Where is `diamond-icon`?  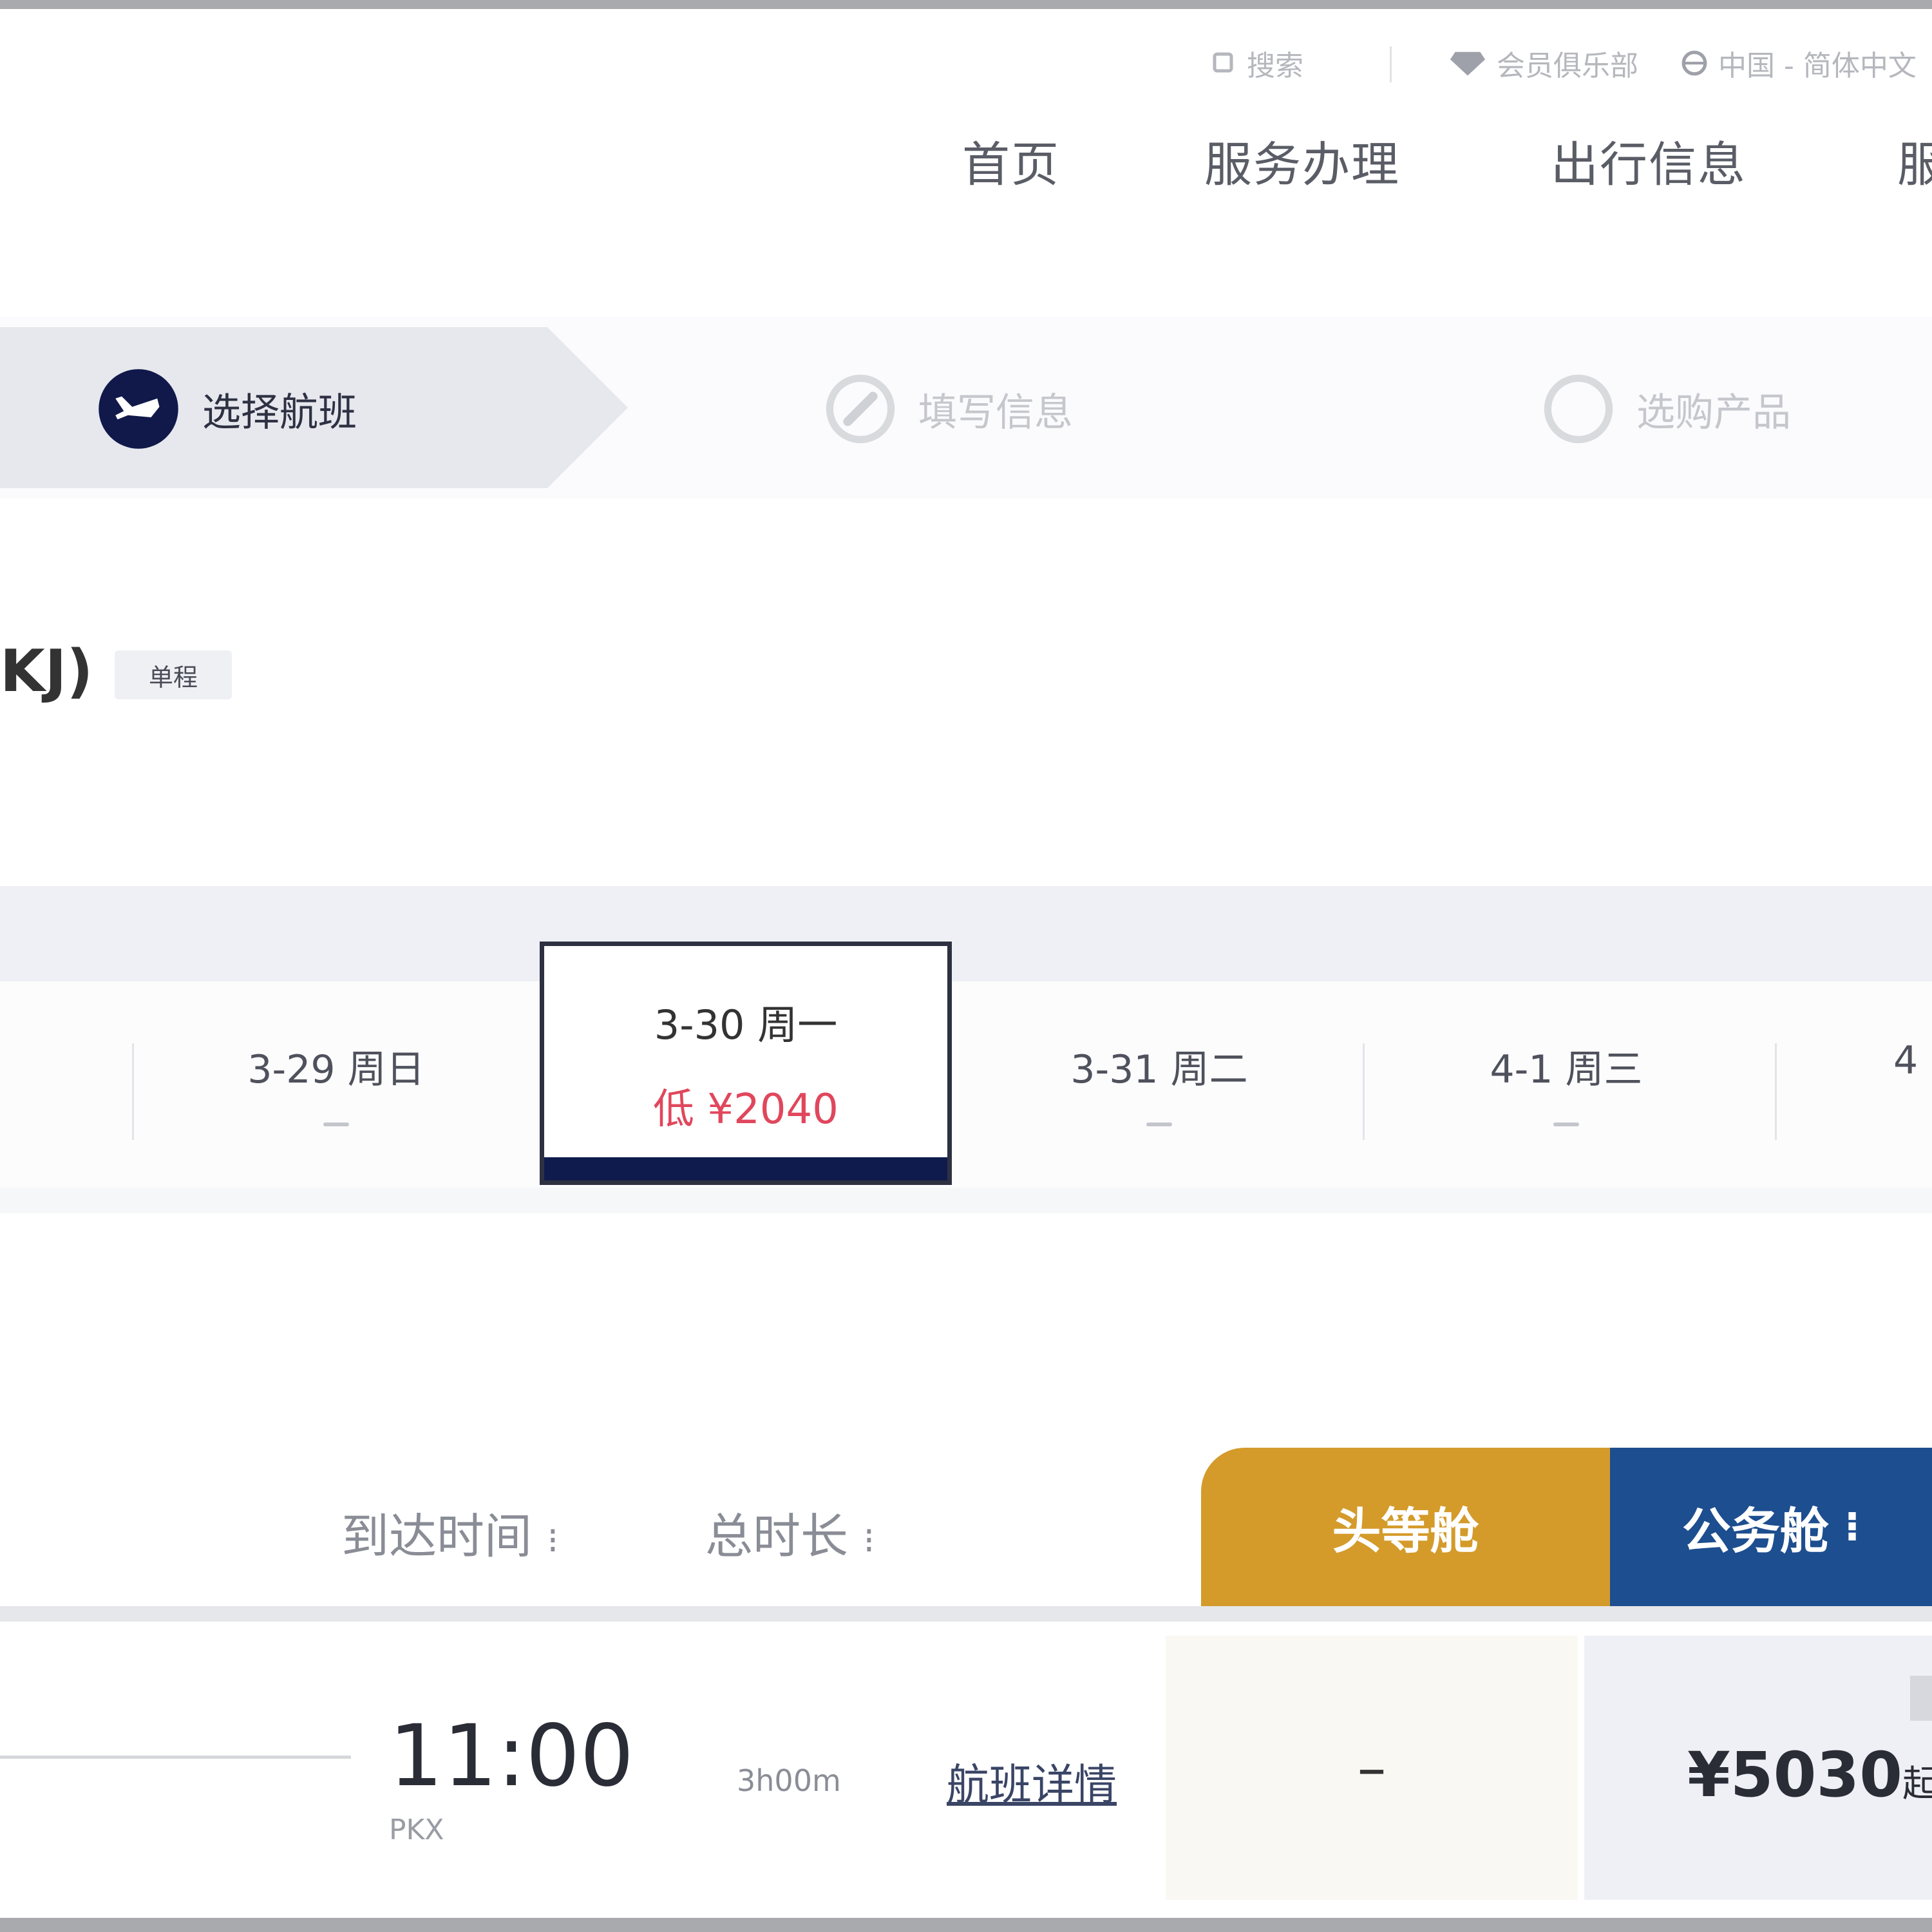
diamond-icon is located at coordinates (1468, 64).